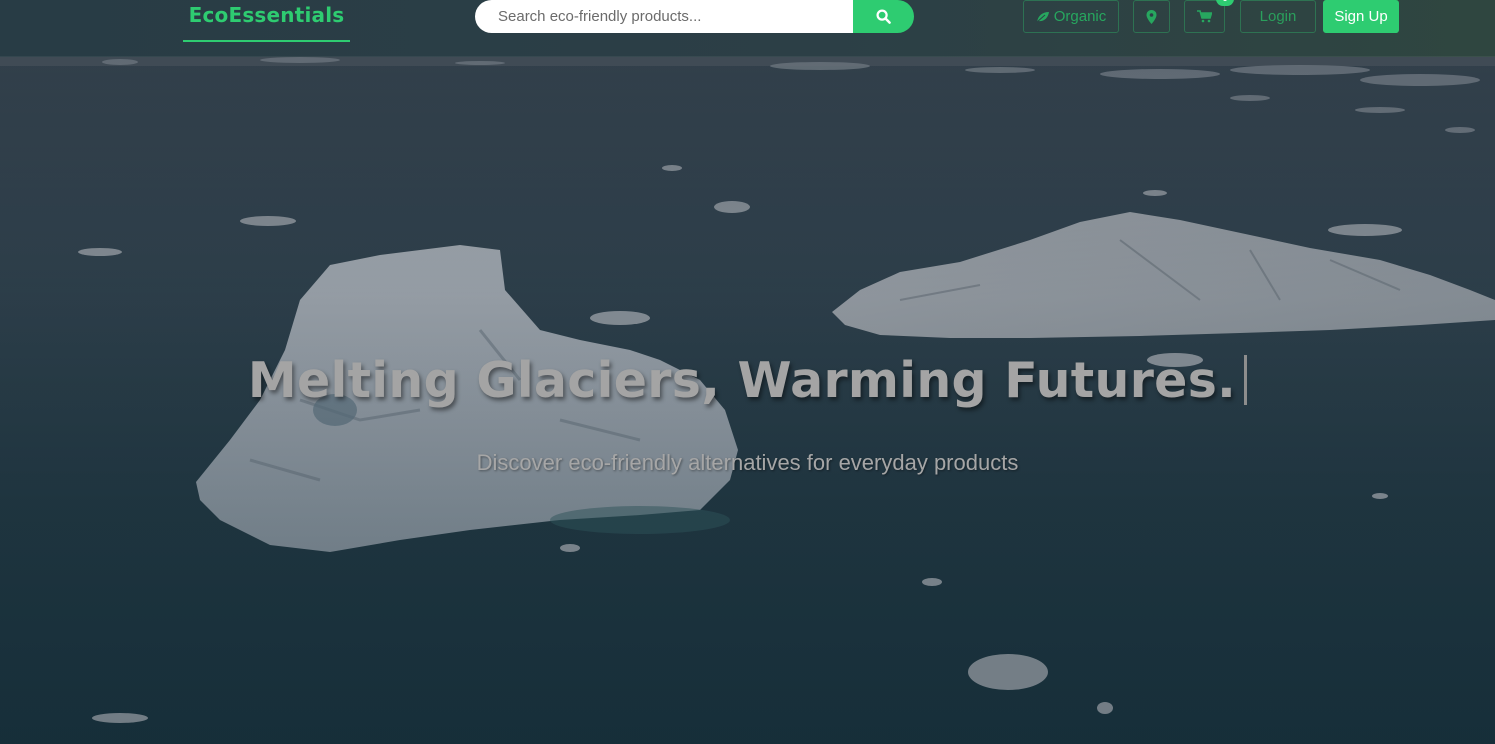 Image resolution: width=1495 pixels, height=744 pixels. Describe the element at coordinates (1204, 16) in the screenshot. I see `cart-icon` at that location.